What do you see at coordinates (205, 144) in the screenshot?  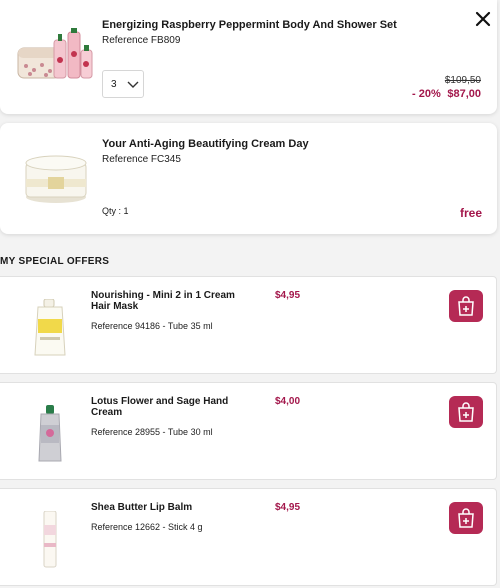 I see `cart-item-title: Your Anti-Aging Beautifying Cream Day` at bounding box center [205, 144].